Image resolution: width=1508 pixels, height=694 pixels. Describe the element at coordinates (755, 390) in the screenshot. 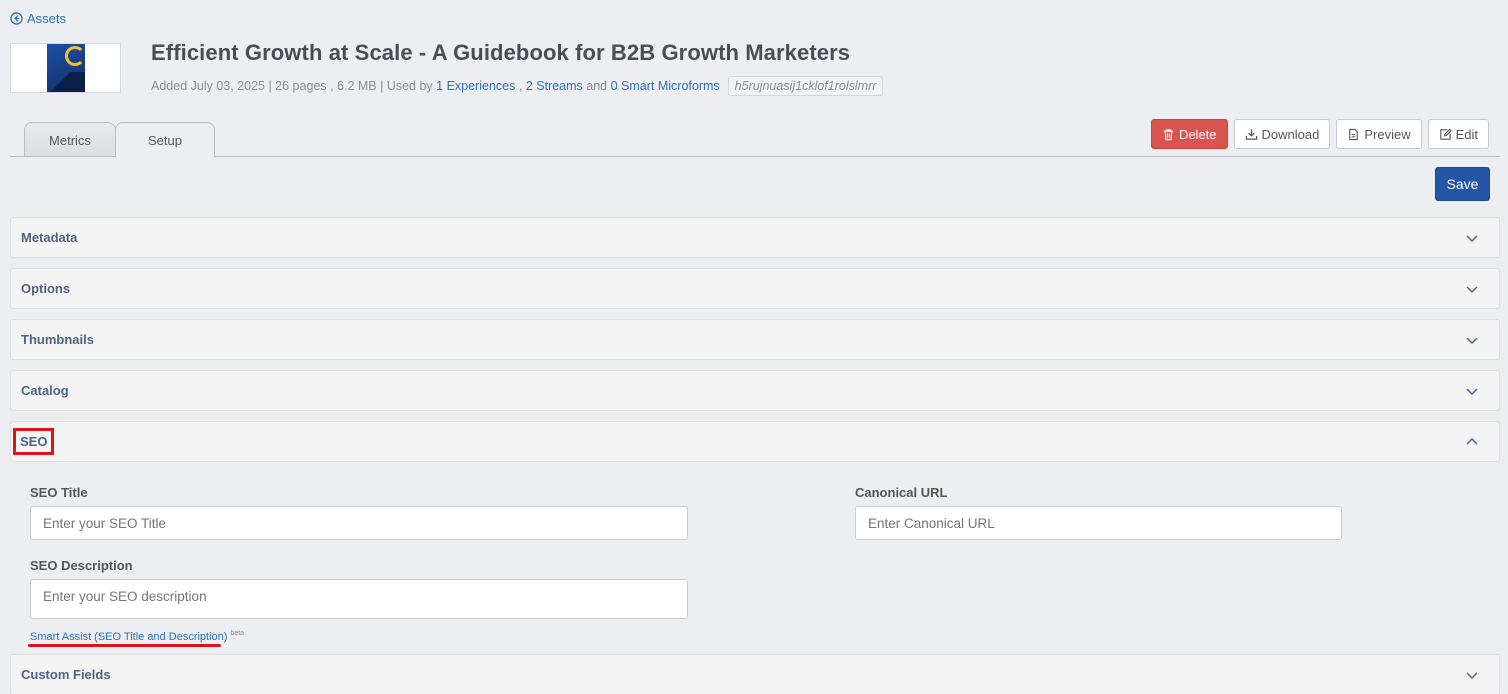

I see `panel-catalog: Catalog` at that location.